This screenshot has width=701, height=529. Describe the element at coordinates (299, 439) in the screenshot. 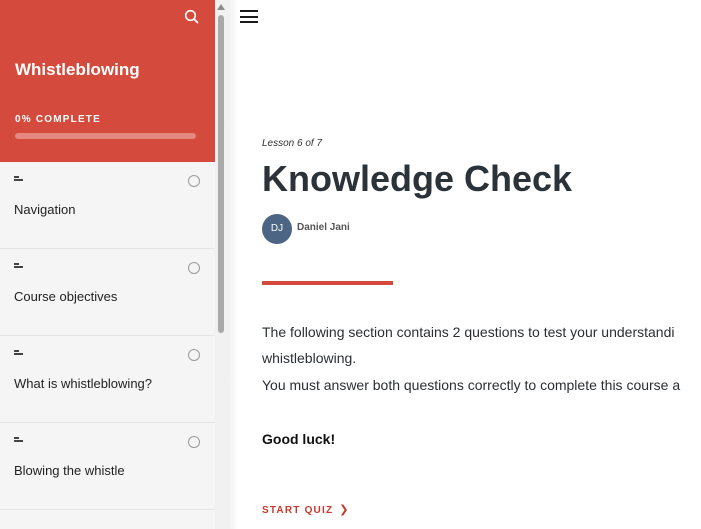

I see `closing-text: Good luck!` at that location.